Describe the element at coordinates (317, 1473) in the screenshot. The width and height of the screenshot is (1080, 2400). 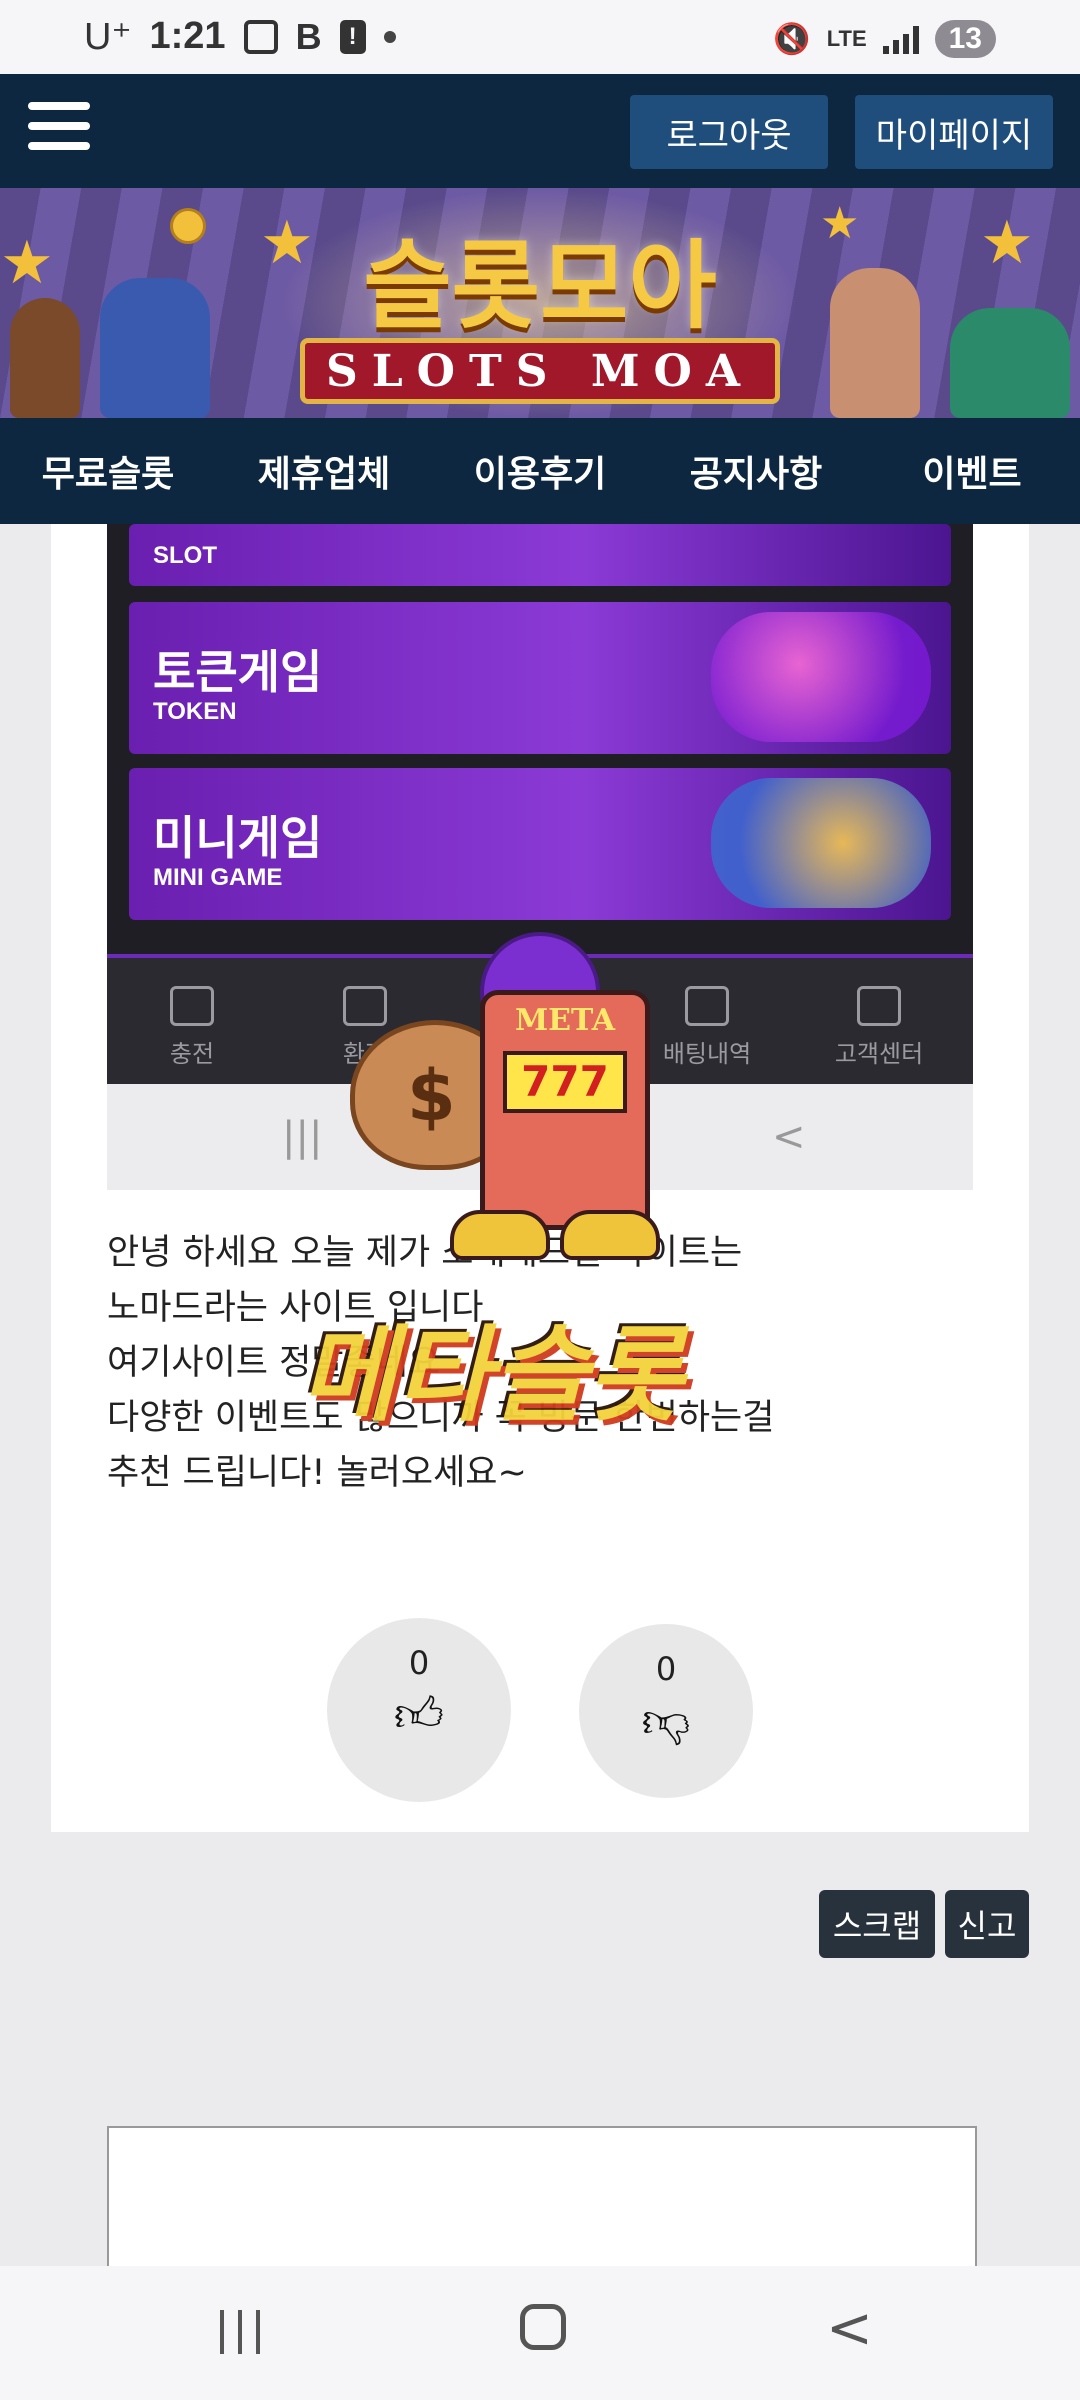
I see `post-line: 추천 드립니다! 놀러오세요~` at that location.